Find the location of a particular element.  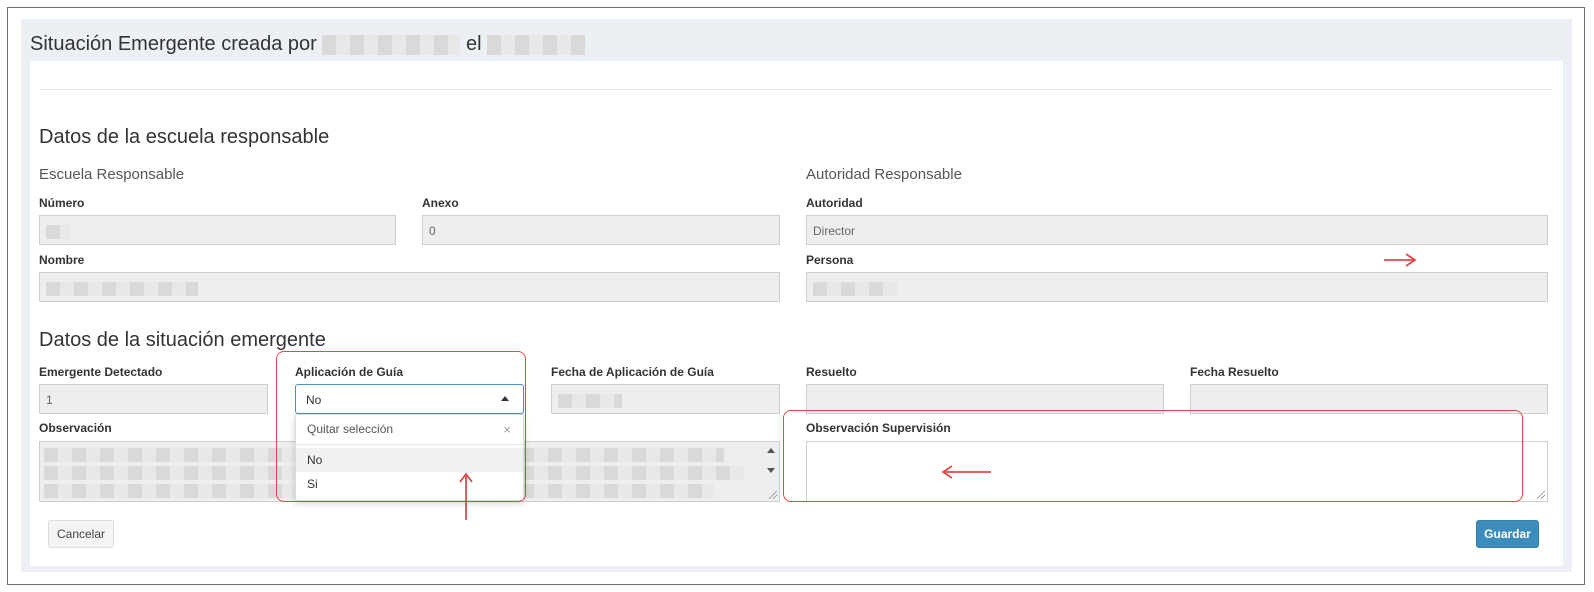

save-button: Guardar is located at coordinates (1507, 534).